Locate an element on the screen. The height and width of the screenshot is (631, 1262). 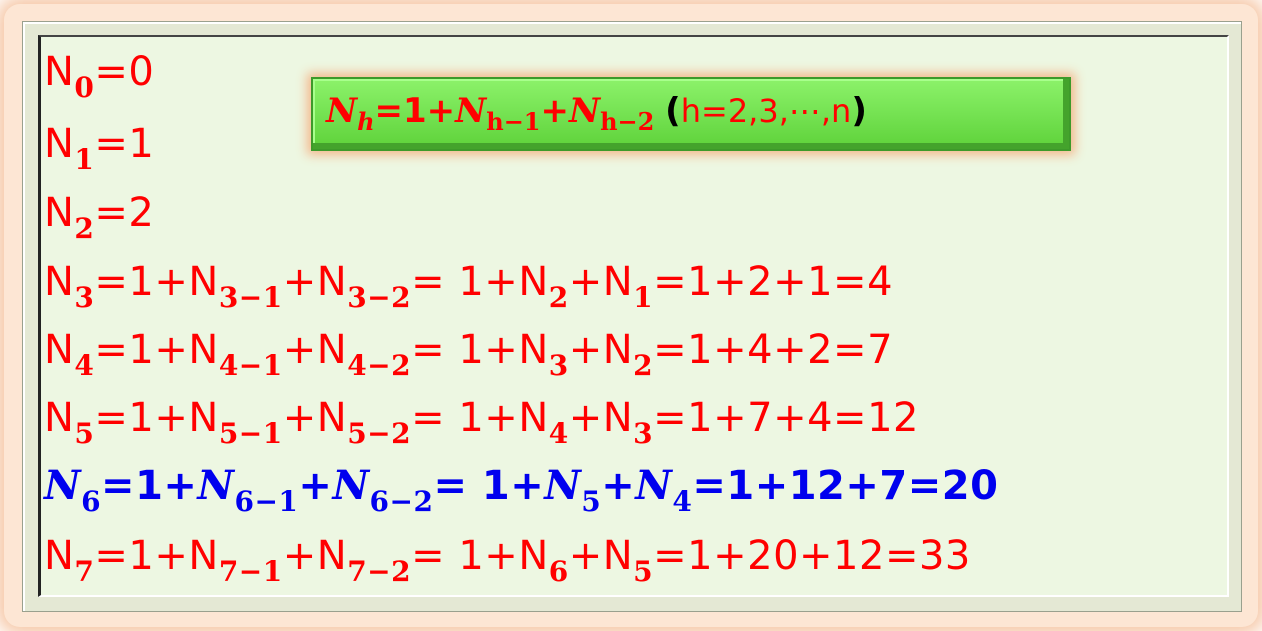
line-n1: N1=1 is located at coordinates (99, 148).